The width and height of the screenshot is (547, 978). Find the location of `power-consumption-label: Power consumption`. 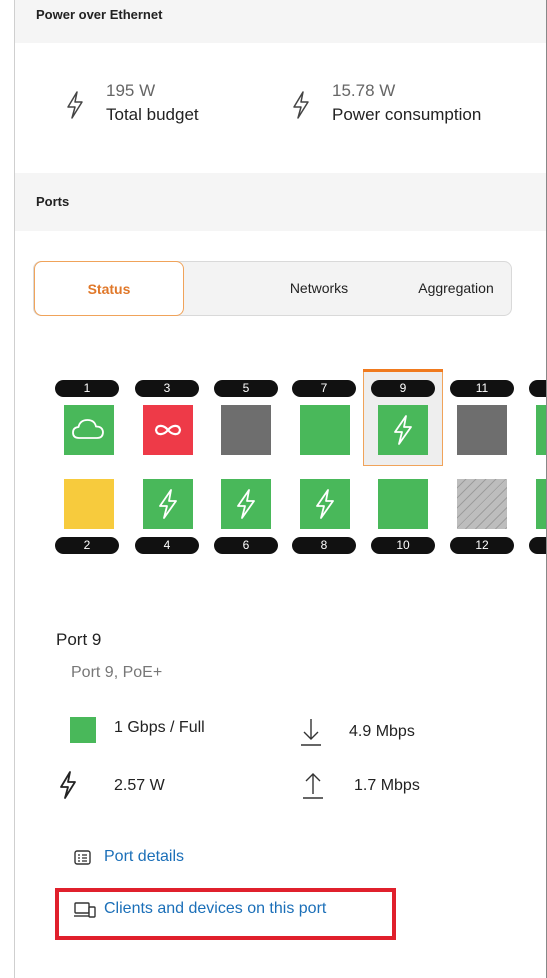

power-consumption-label: Power consumption is located at coordinates (407, 114).